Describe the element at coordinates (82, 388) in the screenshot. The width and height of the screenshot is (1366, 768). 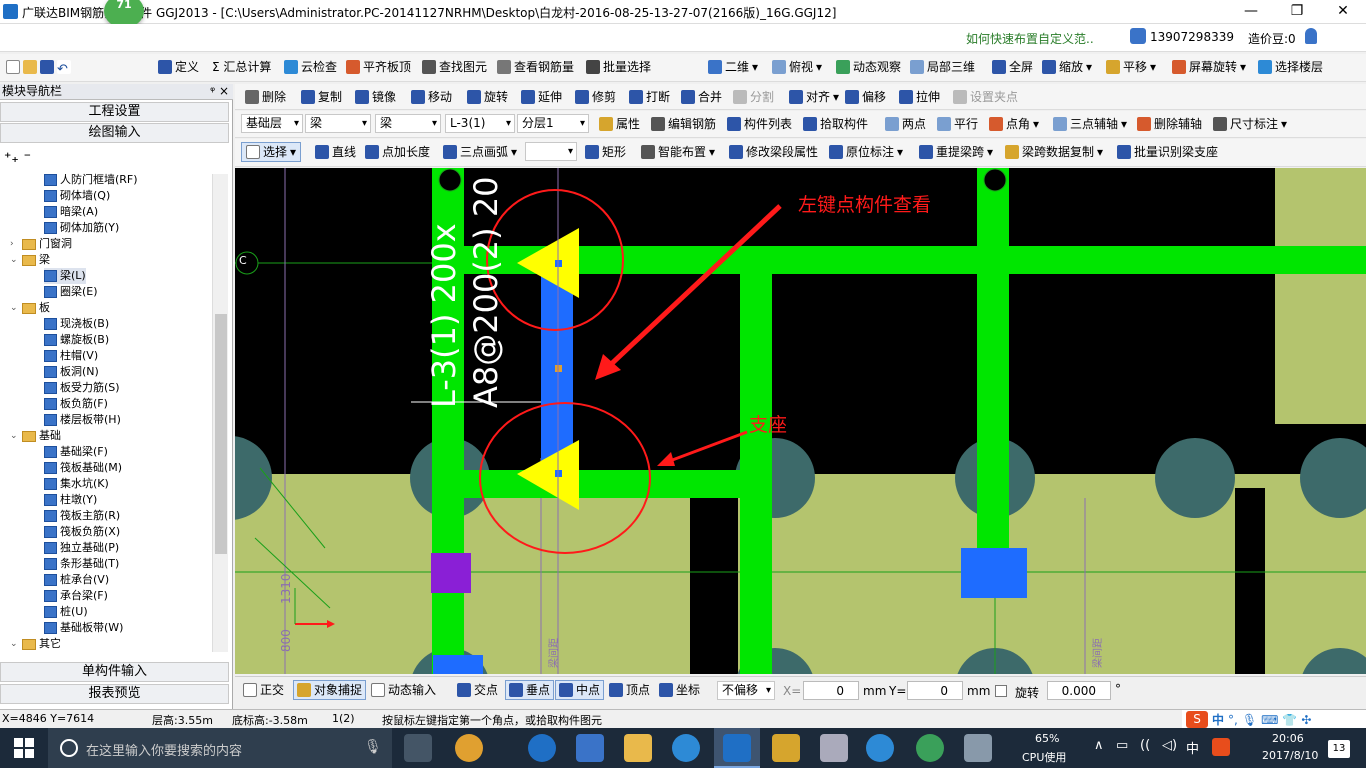
I see `tree-item: 板受力筋(S)` at that location.